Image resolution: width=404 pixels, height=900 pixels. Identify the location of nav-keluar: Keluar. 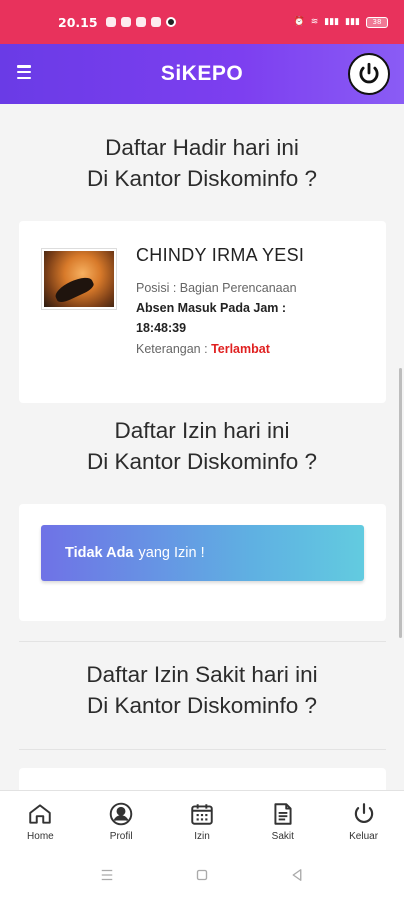
(363, 820).